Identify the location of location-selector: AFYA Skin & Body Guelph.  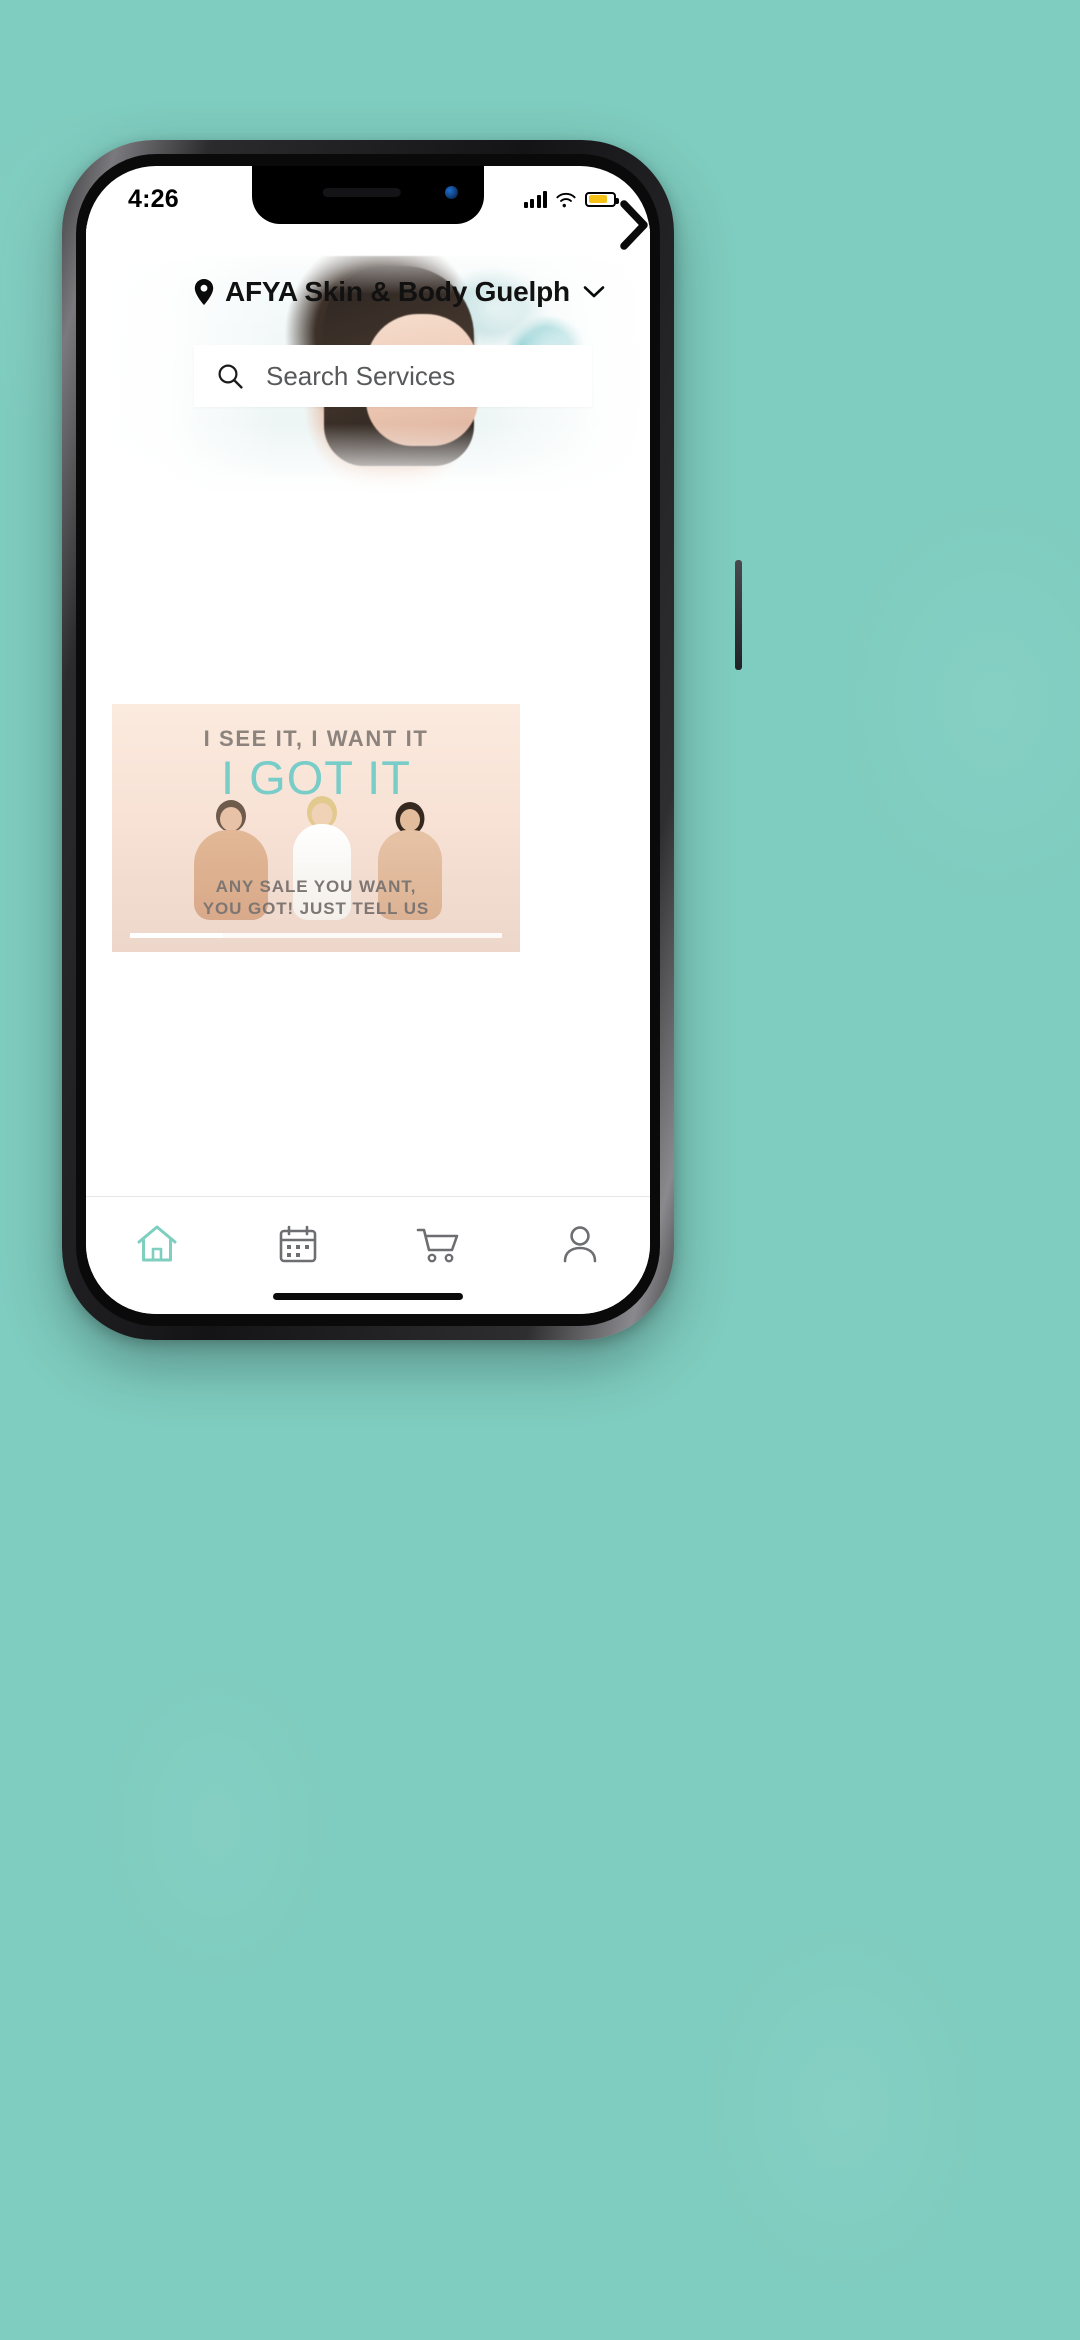
(368, 292).